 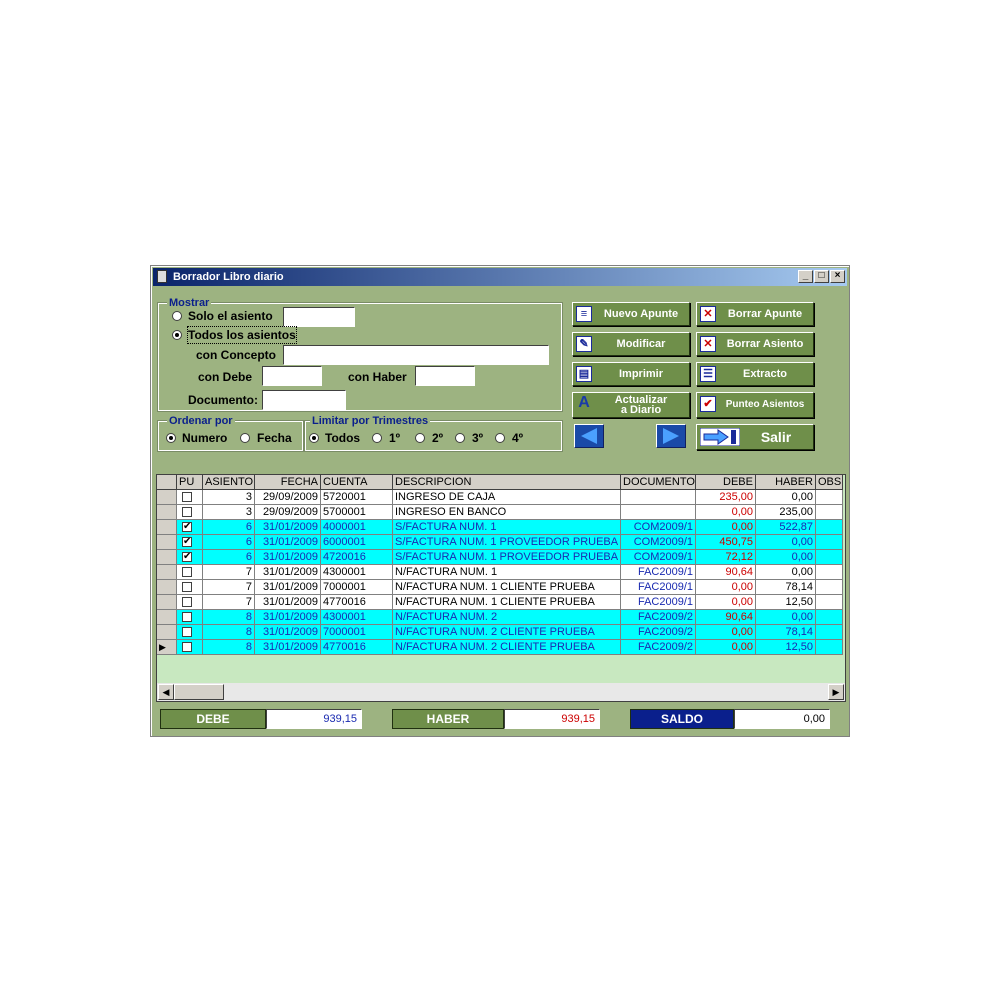 What do you see at coordinates (319, 317) in the screenshot?
I see `solo-asiento-input` at bounding box center [319, 317].